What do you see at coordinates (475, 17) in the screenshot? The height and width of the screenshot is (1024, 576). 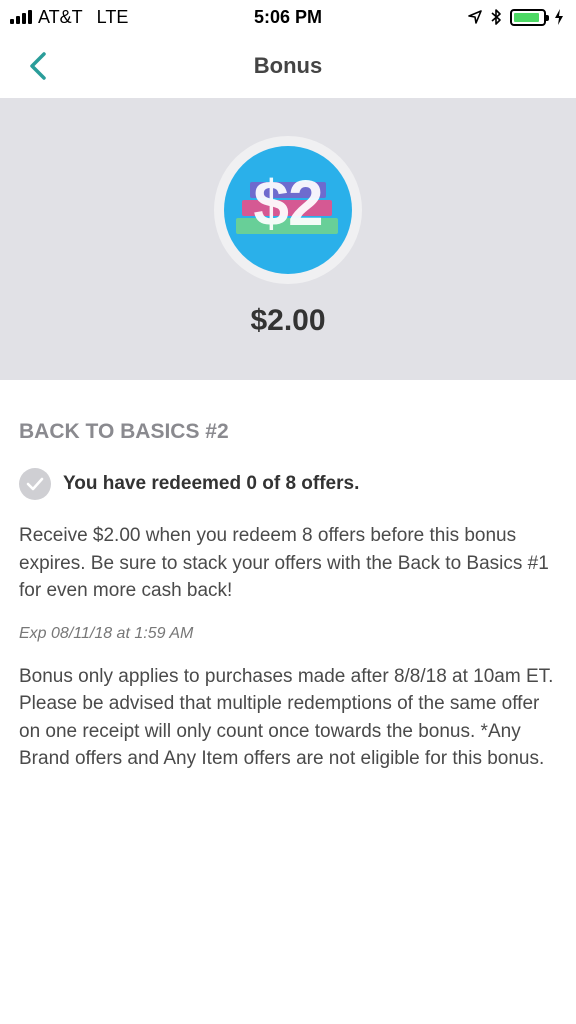 I see `location-icon` at bounding box center [475, 17].